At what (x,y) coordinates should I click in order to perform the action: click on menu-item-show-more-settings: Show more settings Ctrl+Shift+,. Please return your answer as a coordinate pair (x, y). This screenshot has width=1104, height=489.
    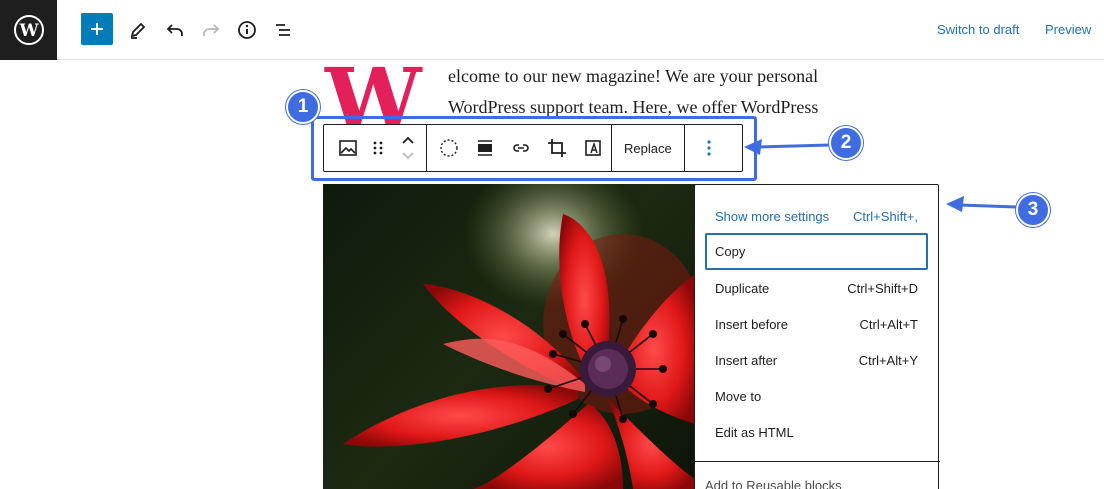
    Looking at the image, I should click on (816, 216).